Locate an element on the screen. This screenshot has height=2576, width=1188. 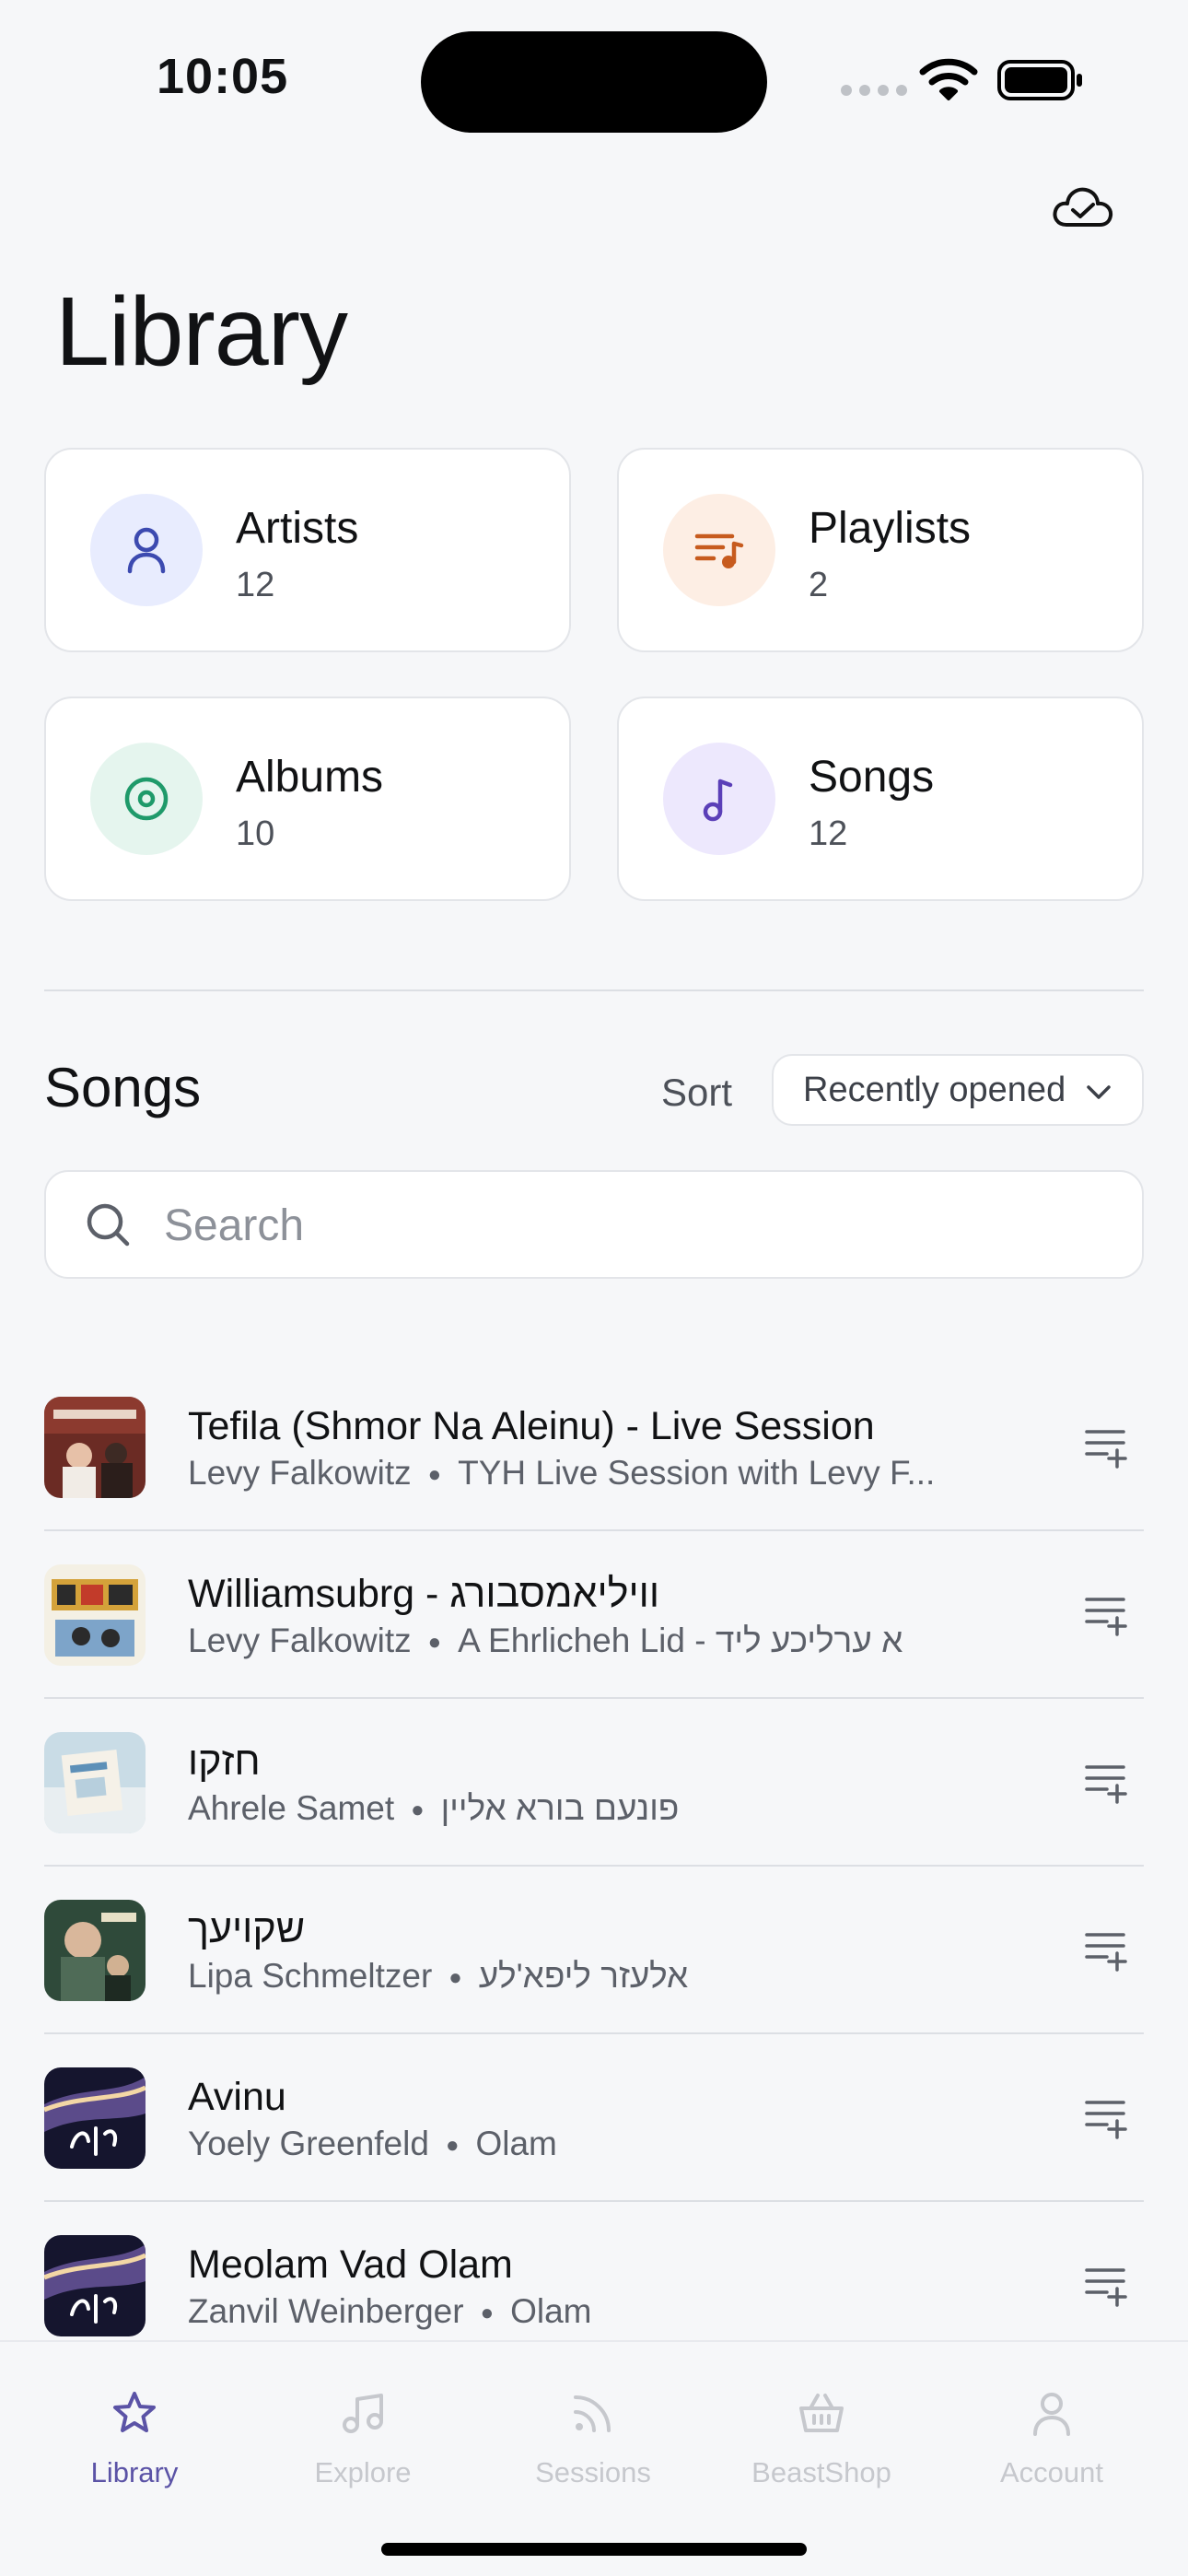
song-artist: Yoely Greenfeld is located at coordinates (308, 2143).